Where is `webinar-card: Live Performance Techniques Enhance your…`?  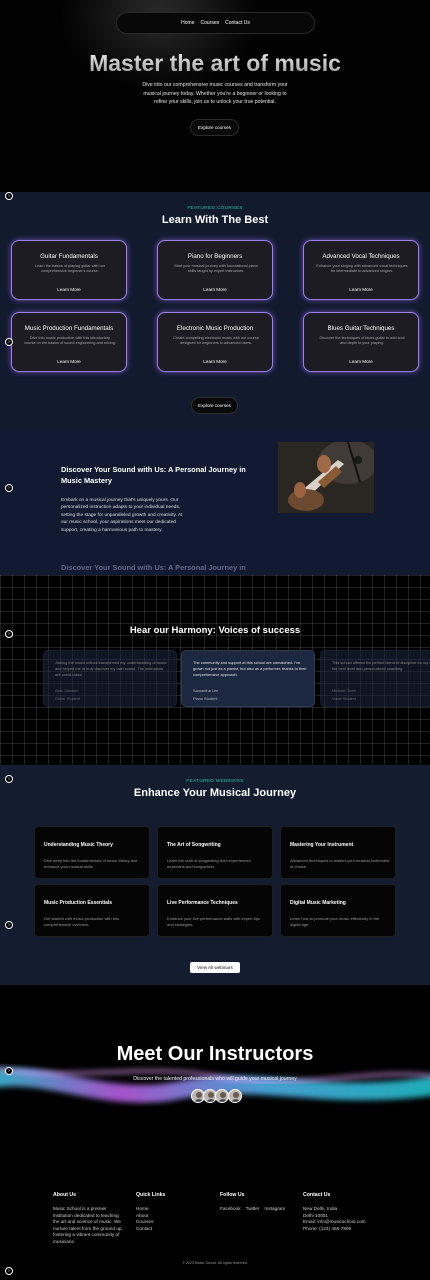 webinar-card: Live Performance Techniques Enhance your… is located at coordinates (215, 910).